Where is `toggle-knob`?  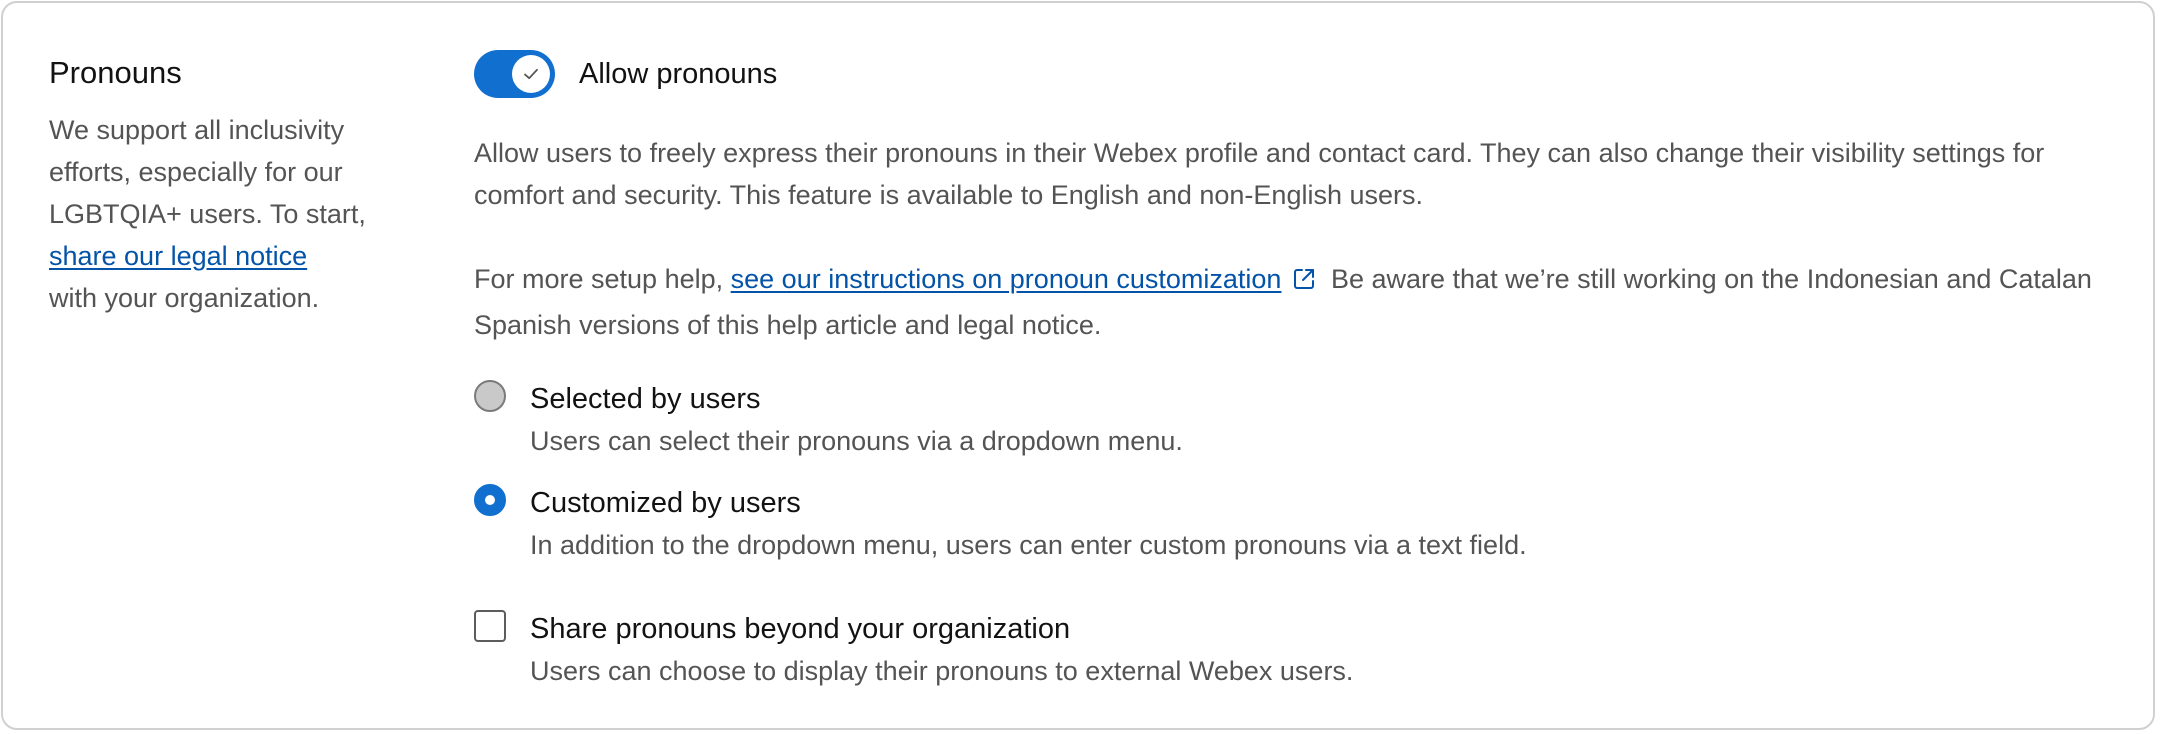
toggle-knob is located at coordinates (531, 74).